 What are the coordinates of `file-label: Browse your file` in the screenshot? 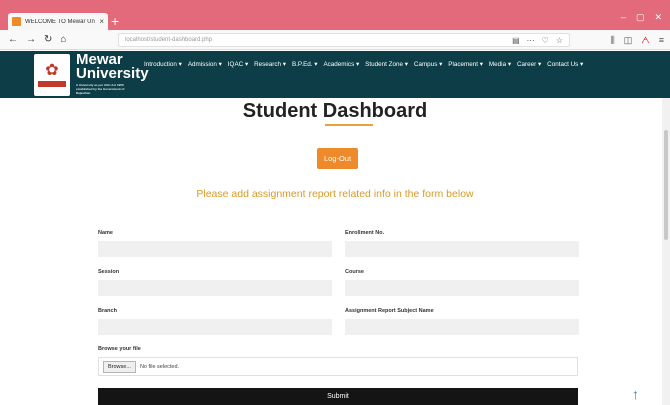 It's located at (119, 349).